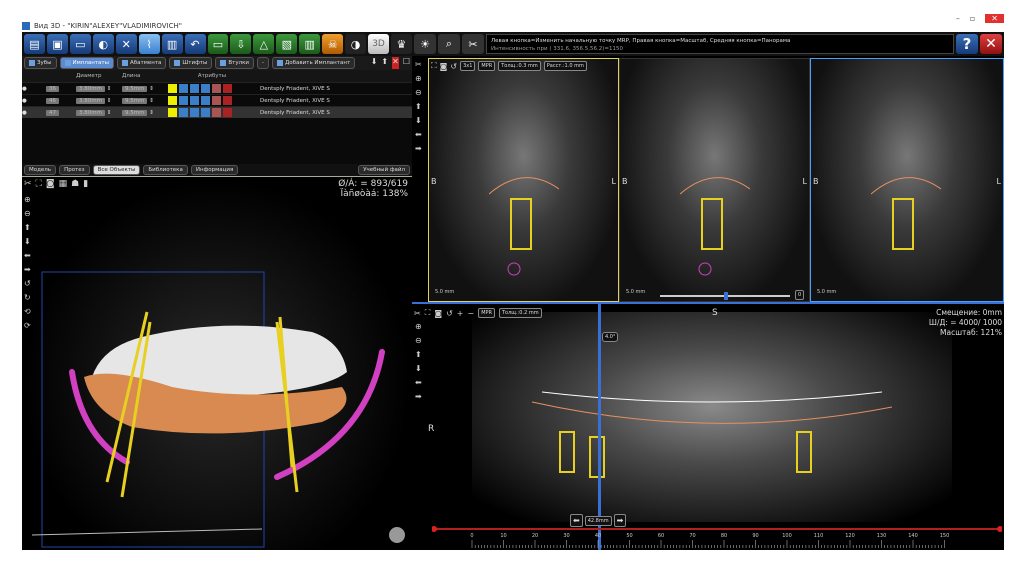  I want to click on contrast-icon: ◑, so click(356, 44).